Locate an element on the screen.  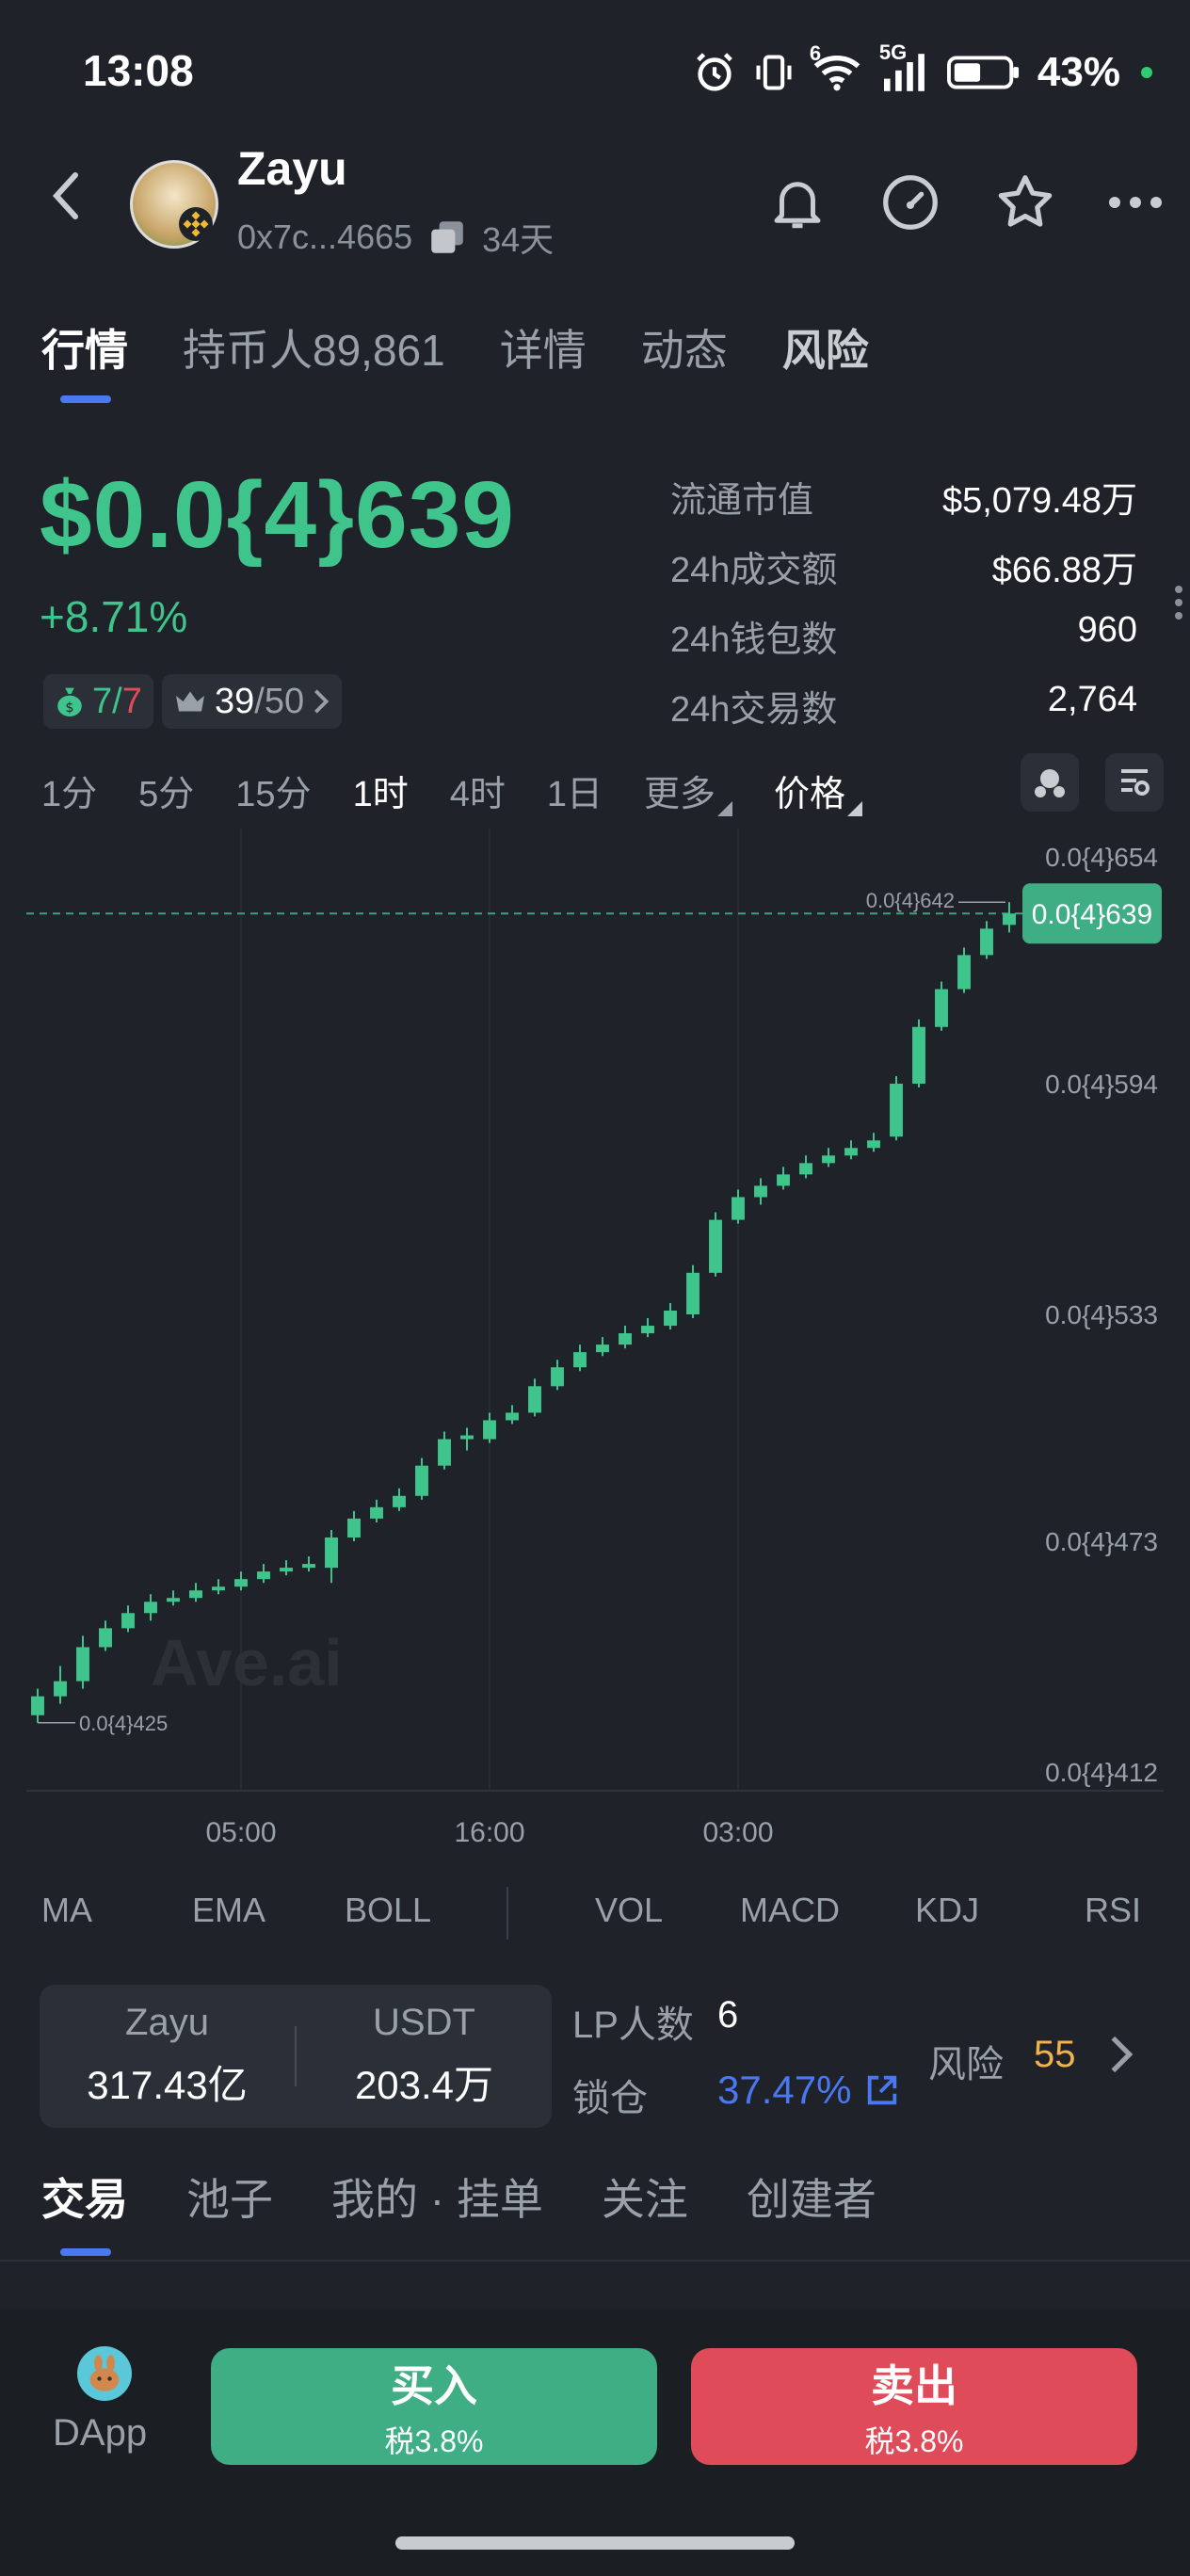
risk-score: 55 is located at coordinates (1055, 2055).